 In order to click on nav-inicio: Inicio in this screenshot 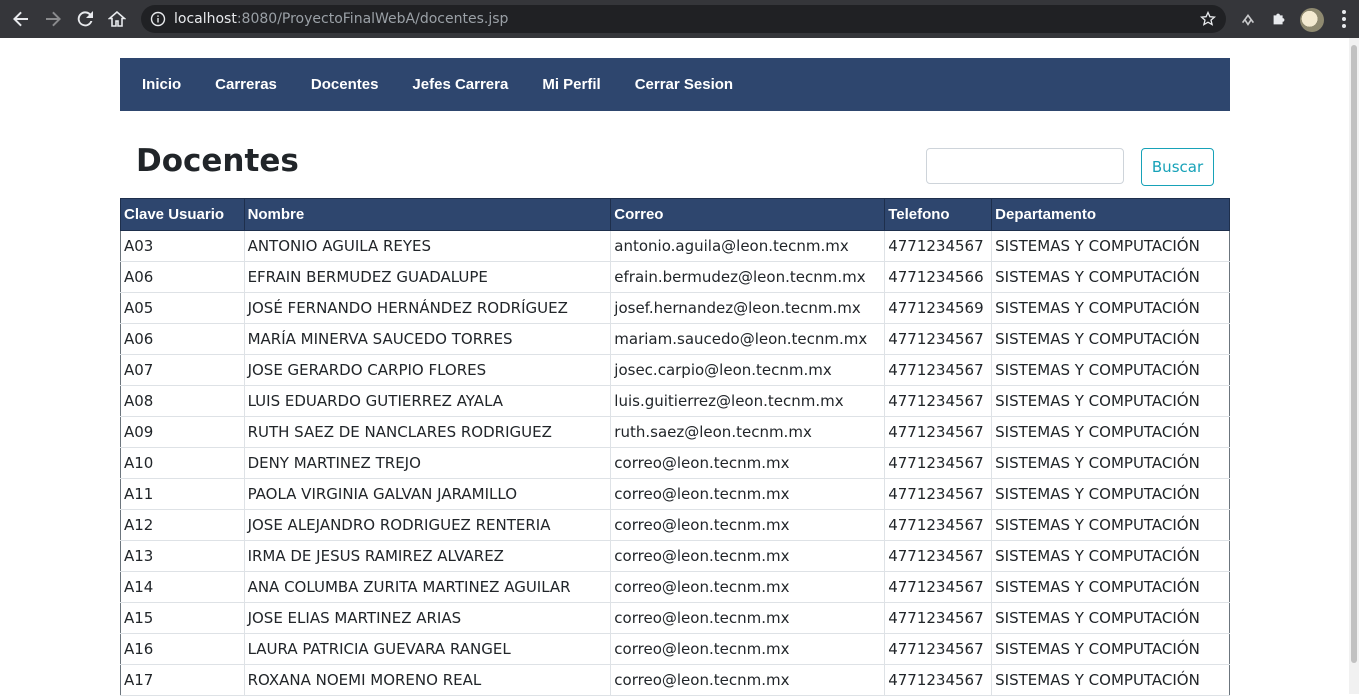, I will do `click(161, 84)`.